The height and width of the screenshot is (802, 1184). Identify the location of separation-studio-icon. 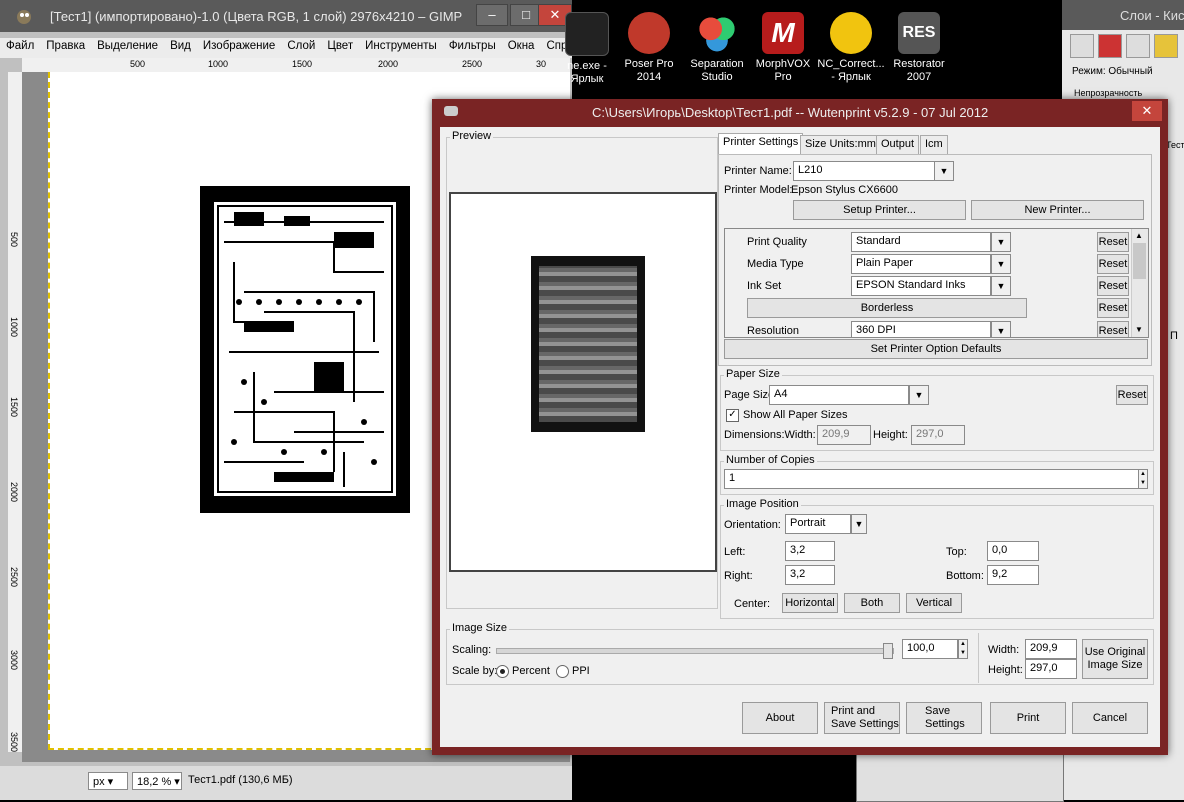
(717, 33).